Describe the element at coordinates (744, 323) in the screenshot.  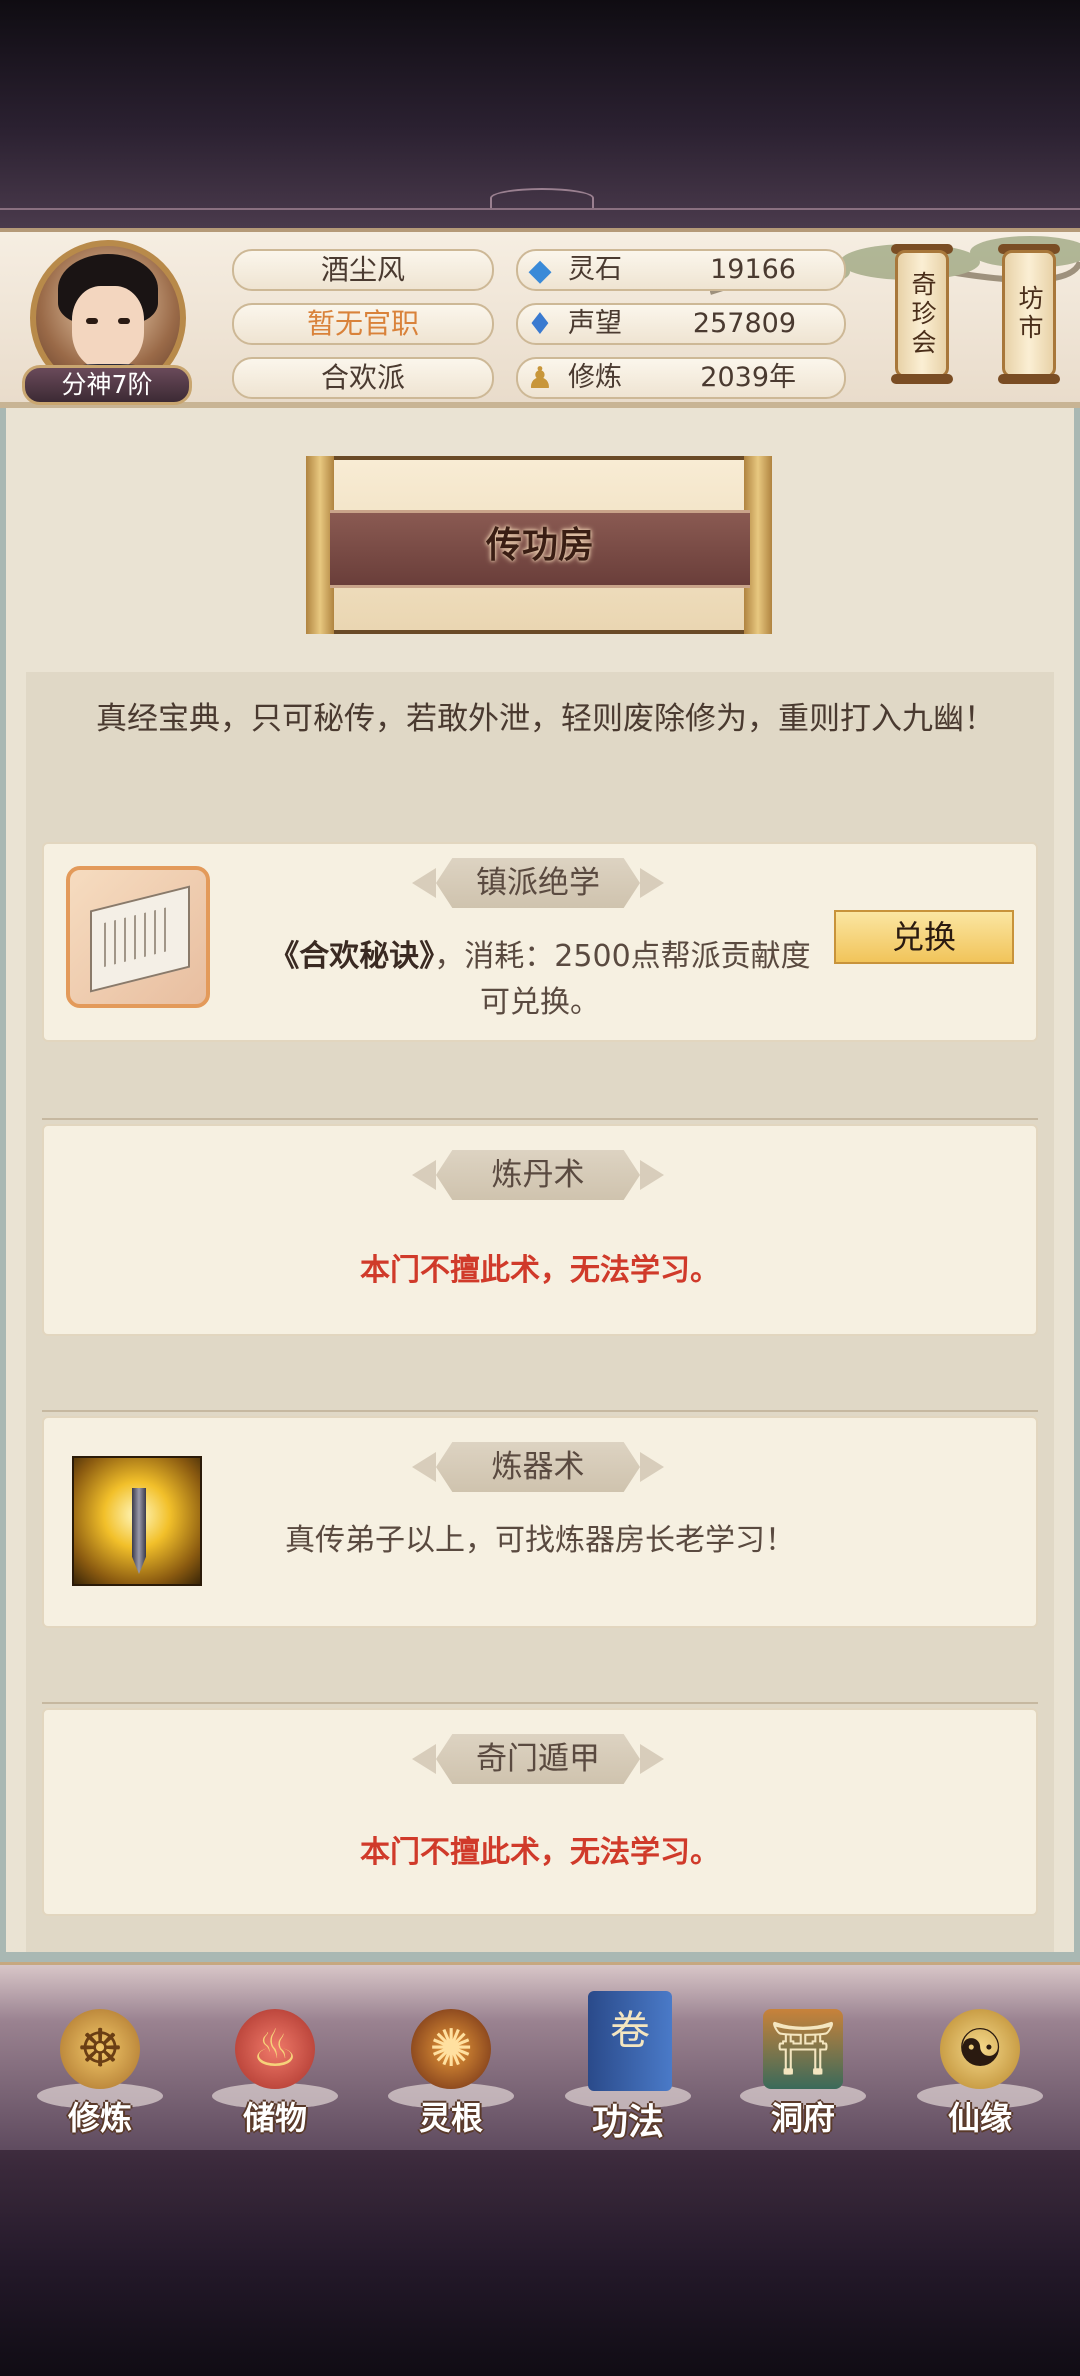
I see `stat-value: 257809` at that location.